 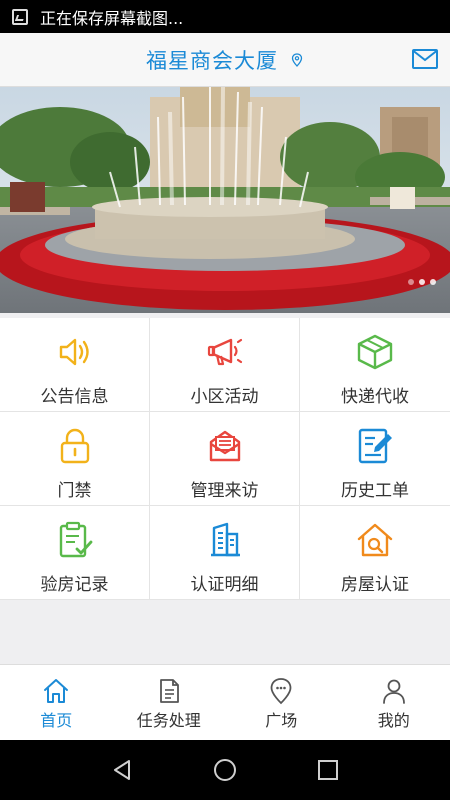 I want to click on android-navigation-bar, so click(x=225, y=770).